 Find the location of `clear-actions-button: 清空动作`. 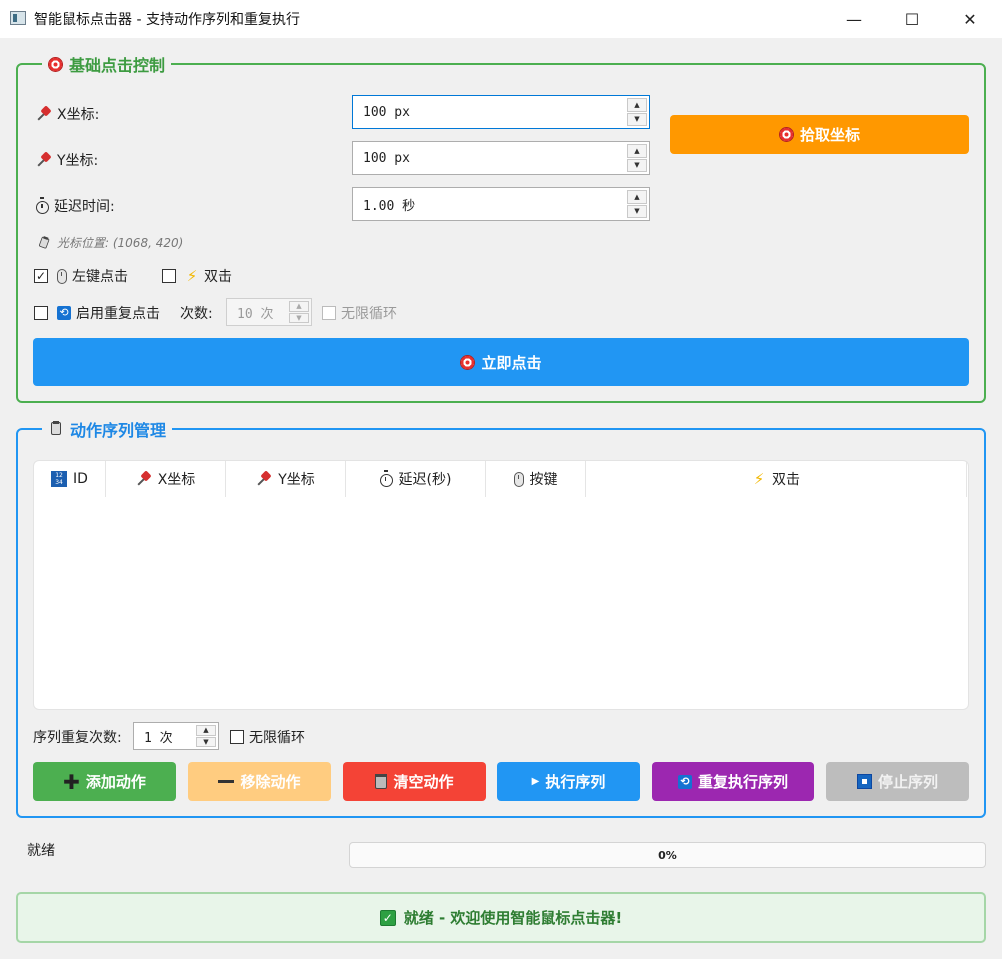

clear-actions-button: 清空动作 is located at coordinates (414, 781).